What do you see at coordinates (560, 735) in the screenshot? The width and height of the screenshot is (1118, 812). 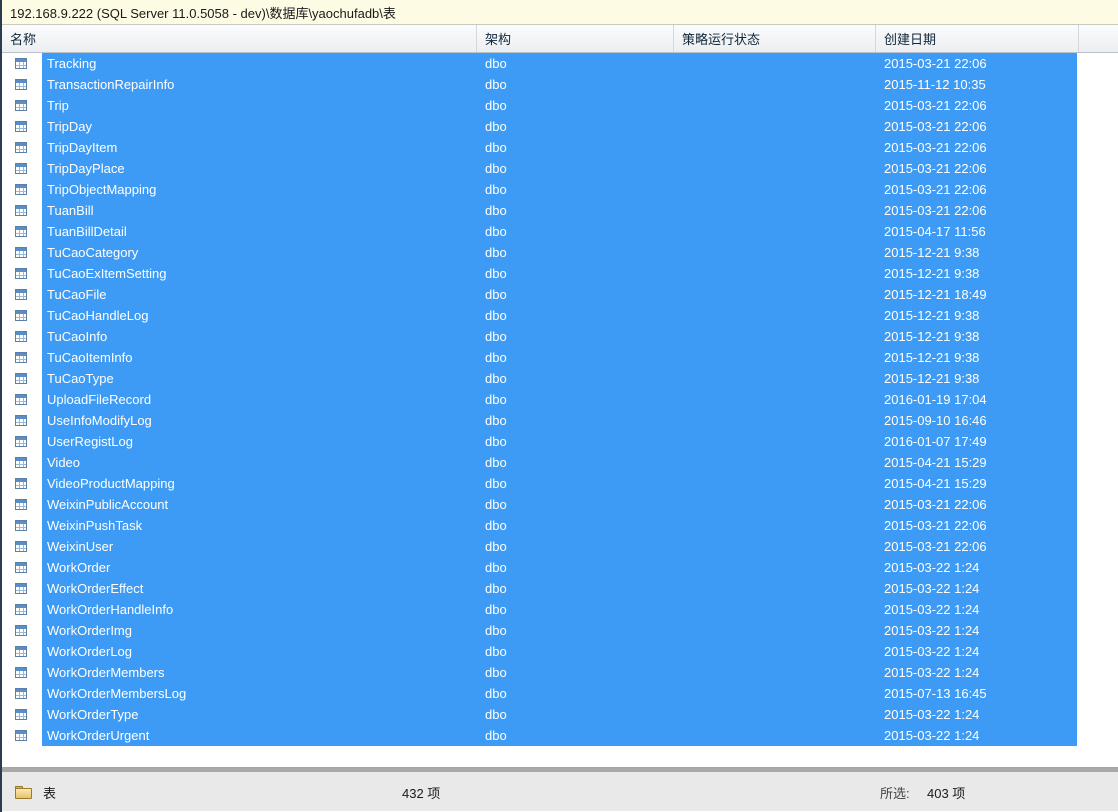 I see `table-row: WorkOrderUrgent dbo 2015-03-22 1:24` at bounding box center [560, 735].